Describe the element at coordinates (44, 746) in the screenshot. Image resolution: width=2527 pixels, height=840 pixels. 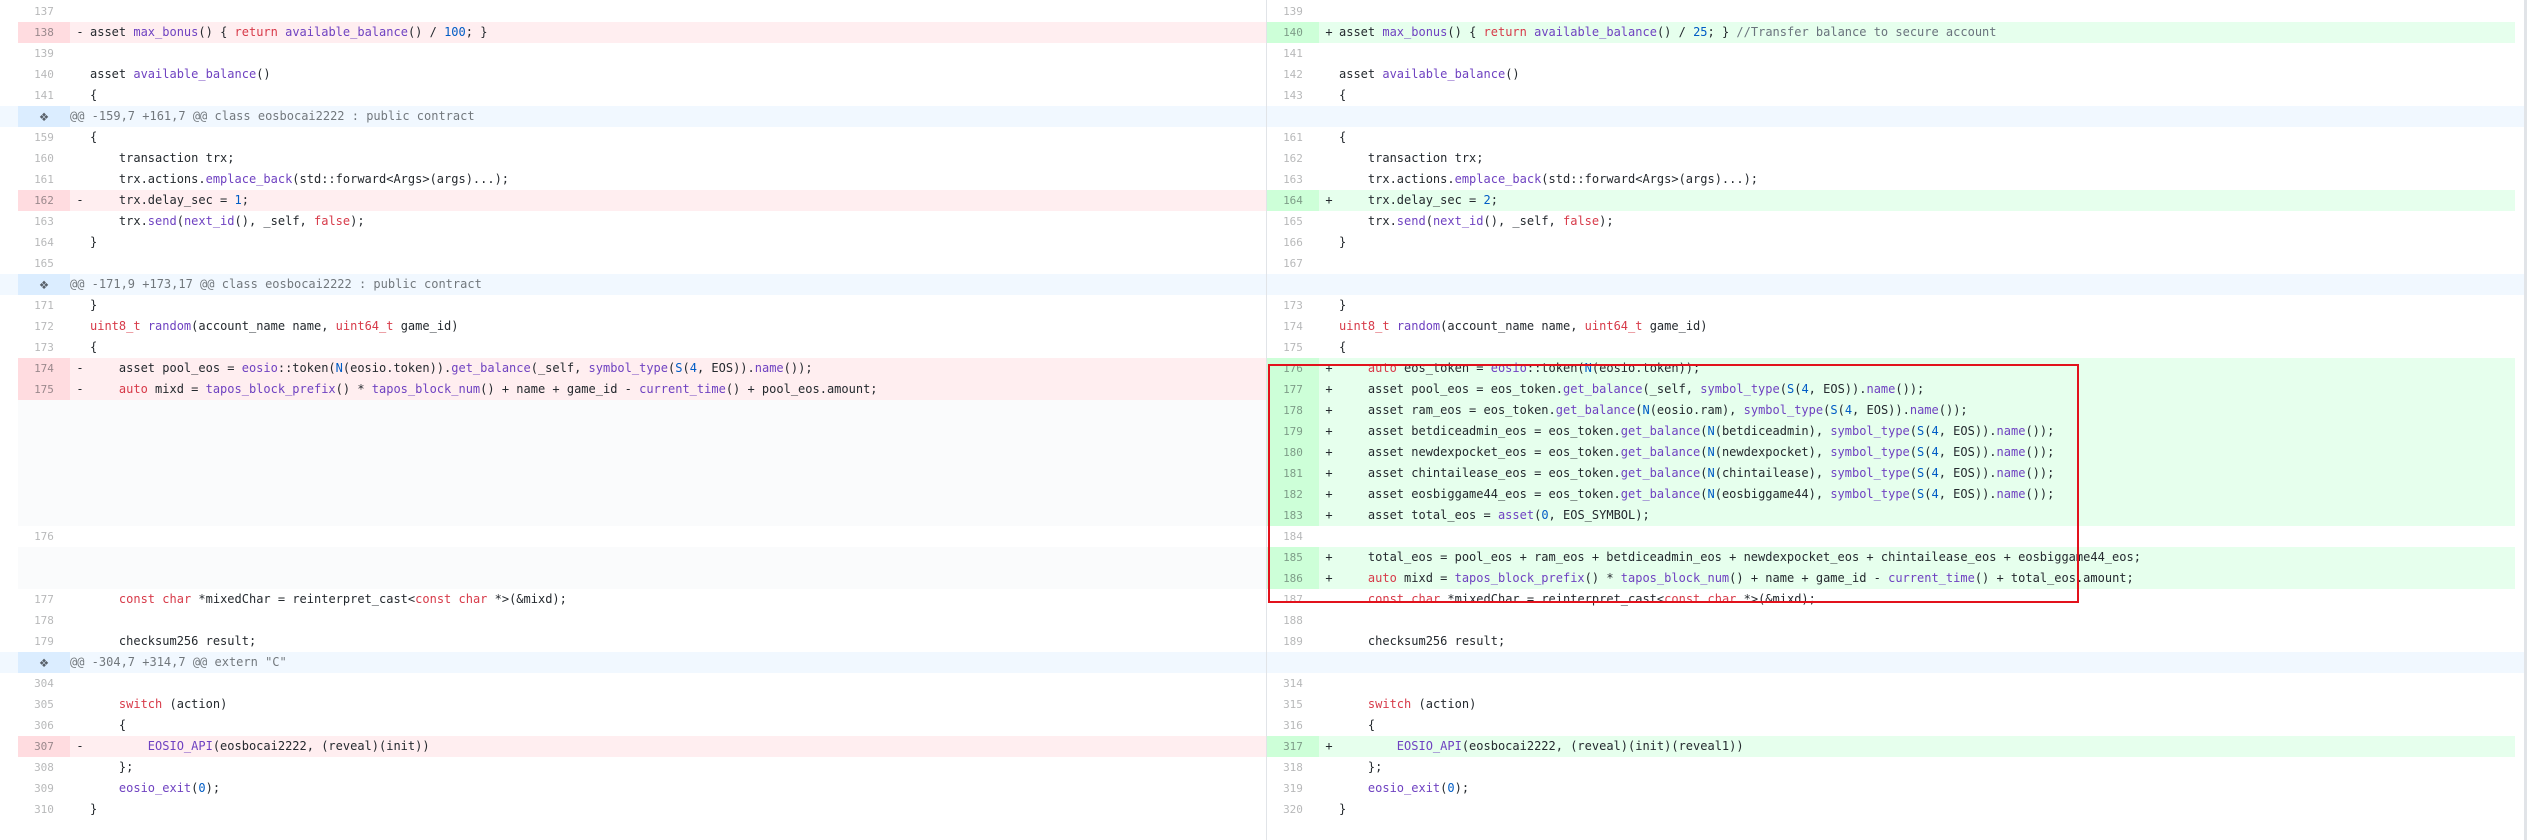
I see `line-number: 307` at that location.